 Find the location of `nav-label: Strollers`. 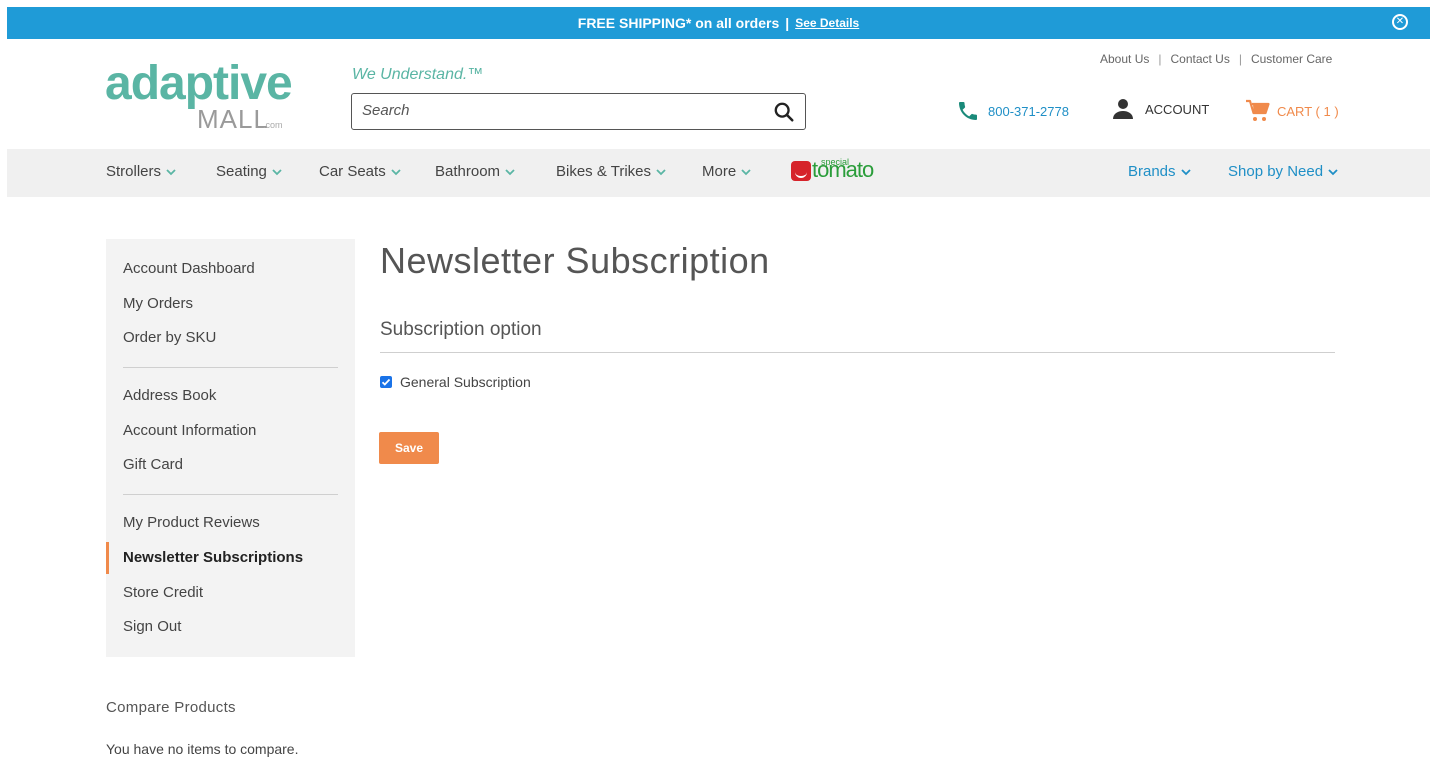

nav-label: Strollers is located at coordinates (134, 171).